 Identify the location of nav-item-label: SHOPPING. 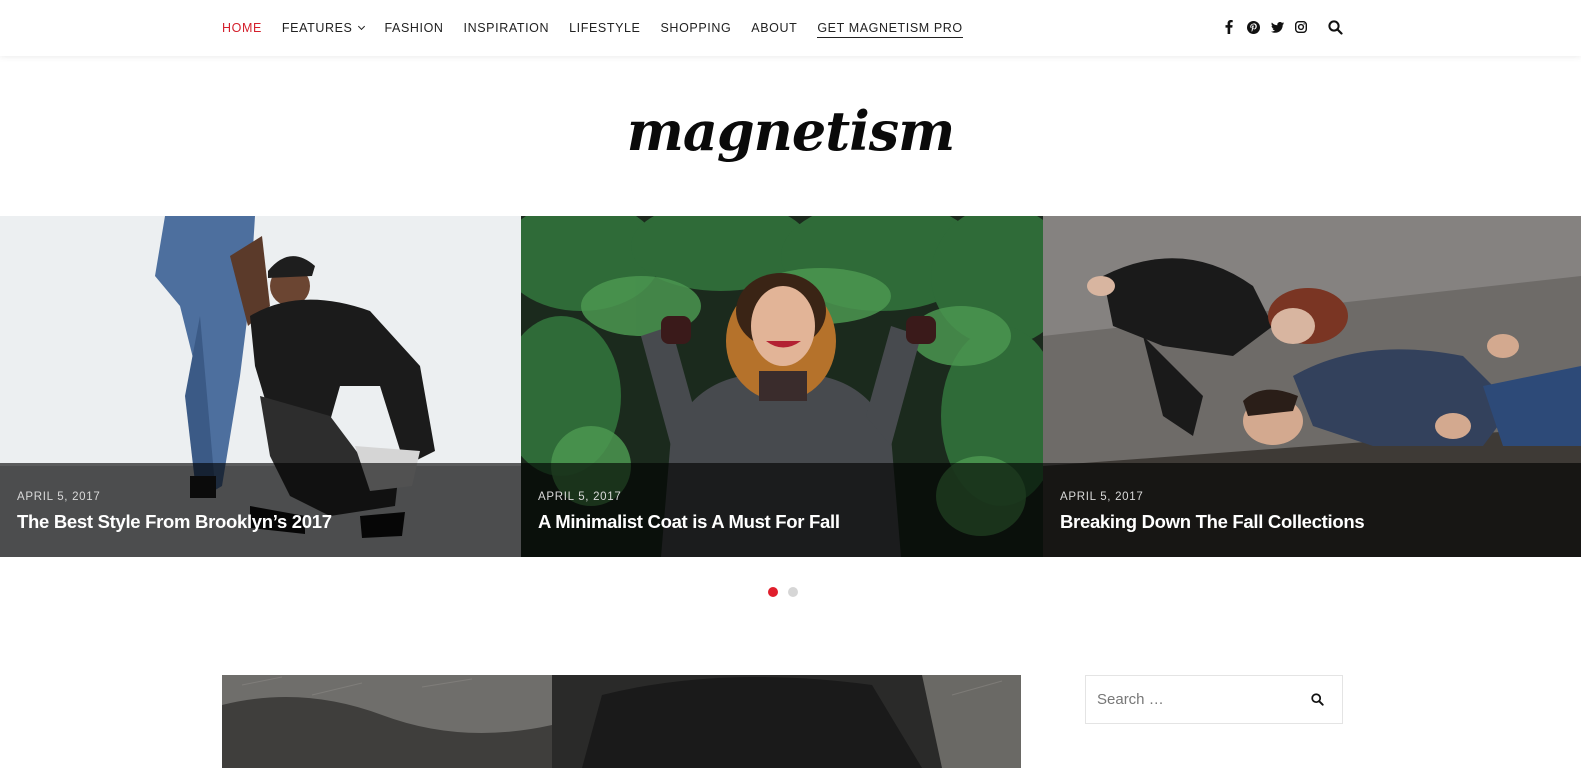
(696, 28).